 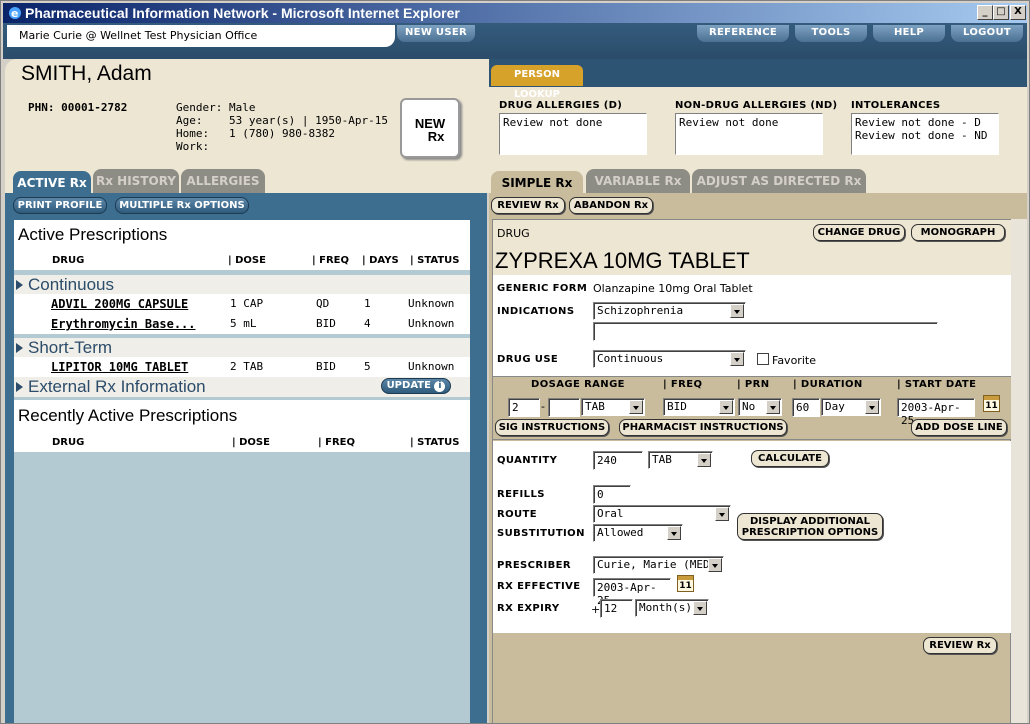 What do you see at coordinates (242, 324) in the screenshot?
I see `table-row: Erythromycin Base... 5 mL BID 4 Unknown` at bounding box center [242, 324].